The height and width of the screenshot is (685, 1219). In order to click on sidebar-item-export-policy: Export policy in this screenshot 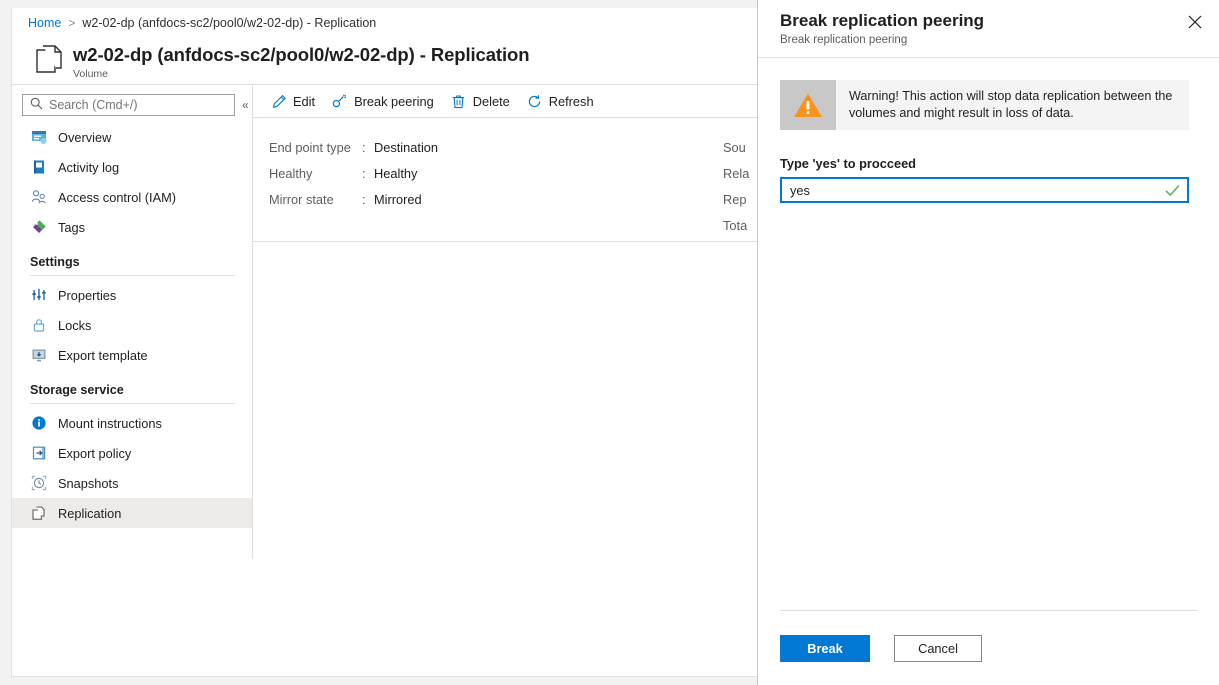, I will do `click(132, 453)`.